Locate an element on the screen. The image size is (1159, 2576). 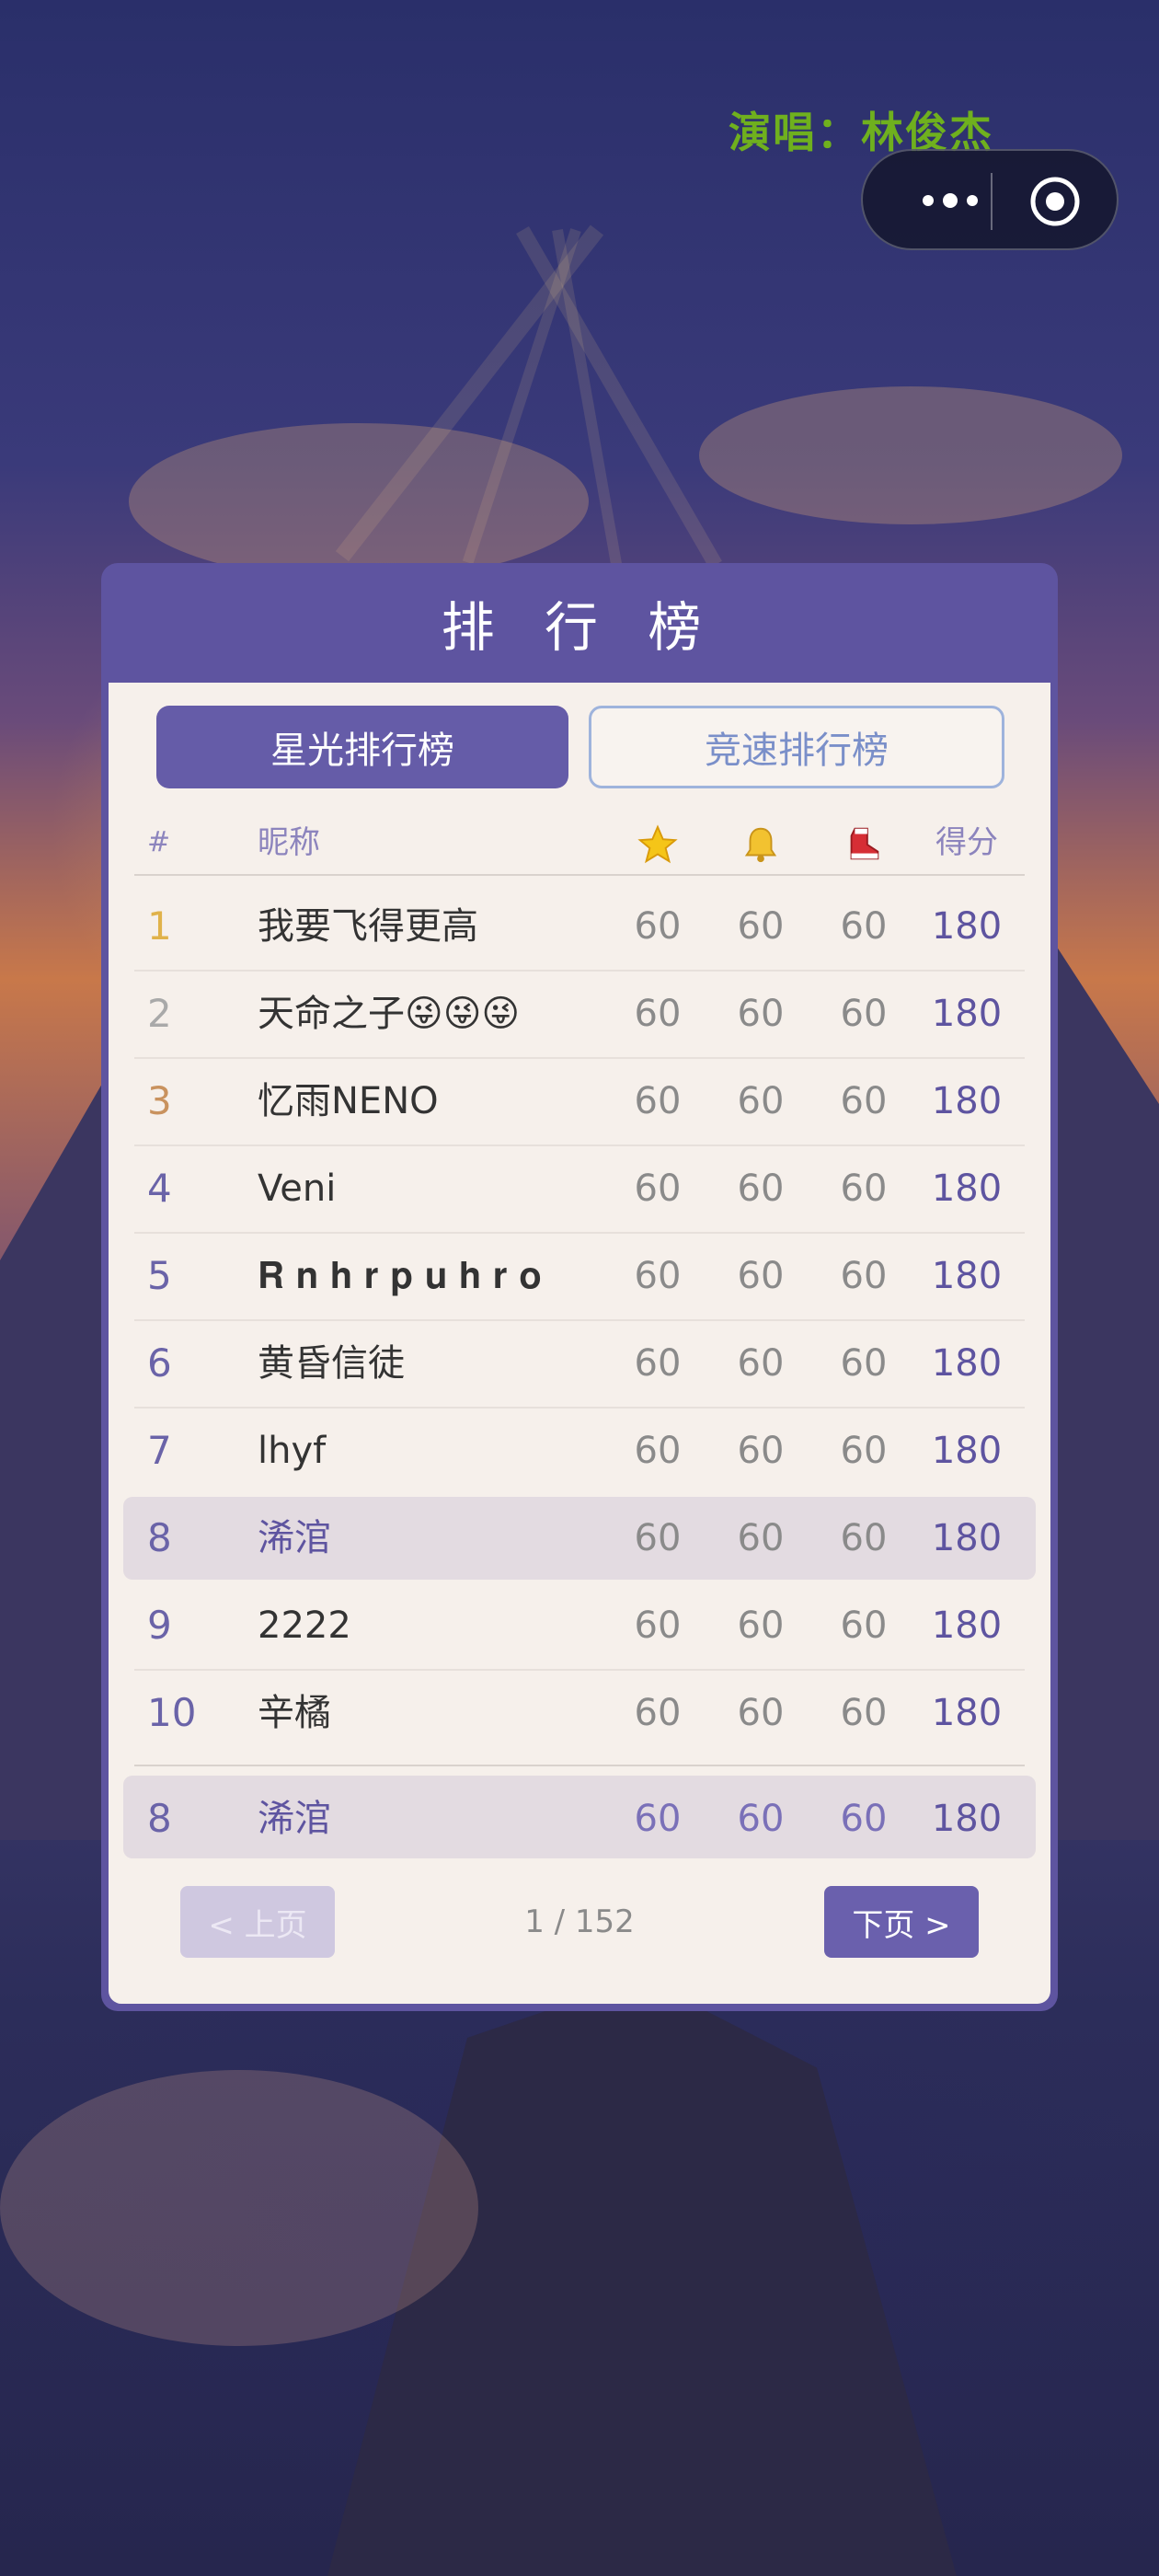
panel-title: 排 行 榜 is located at coordinates (579, 627).